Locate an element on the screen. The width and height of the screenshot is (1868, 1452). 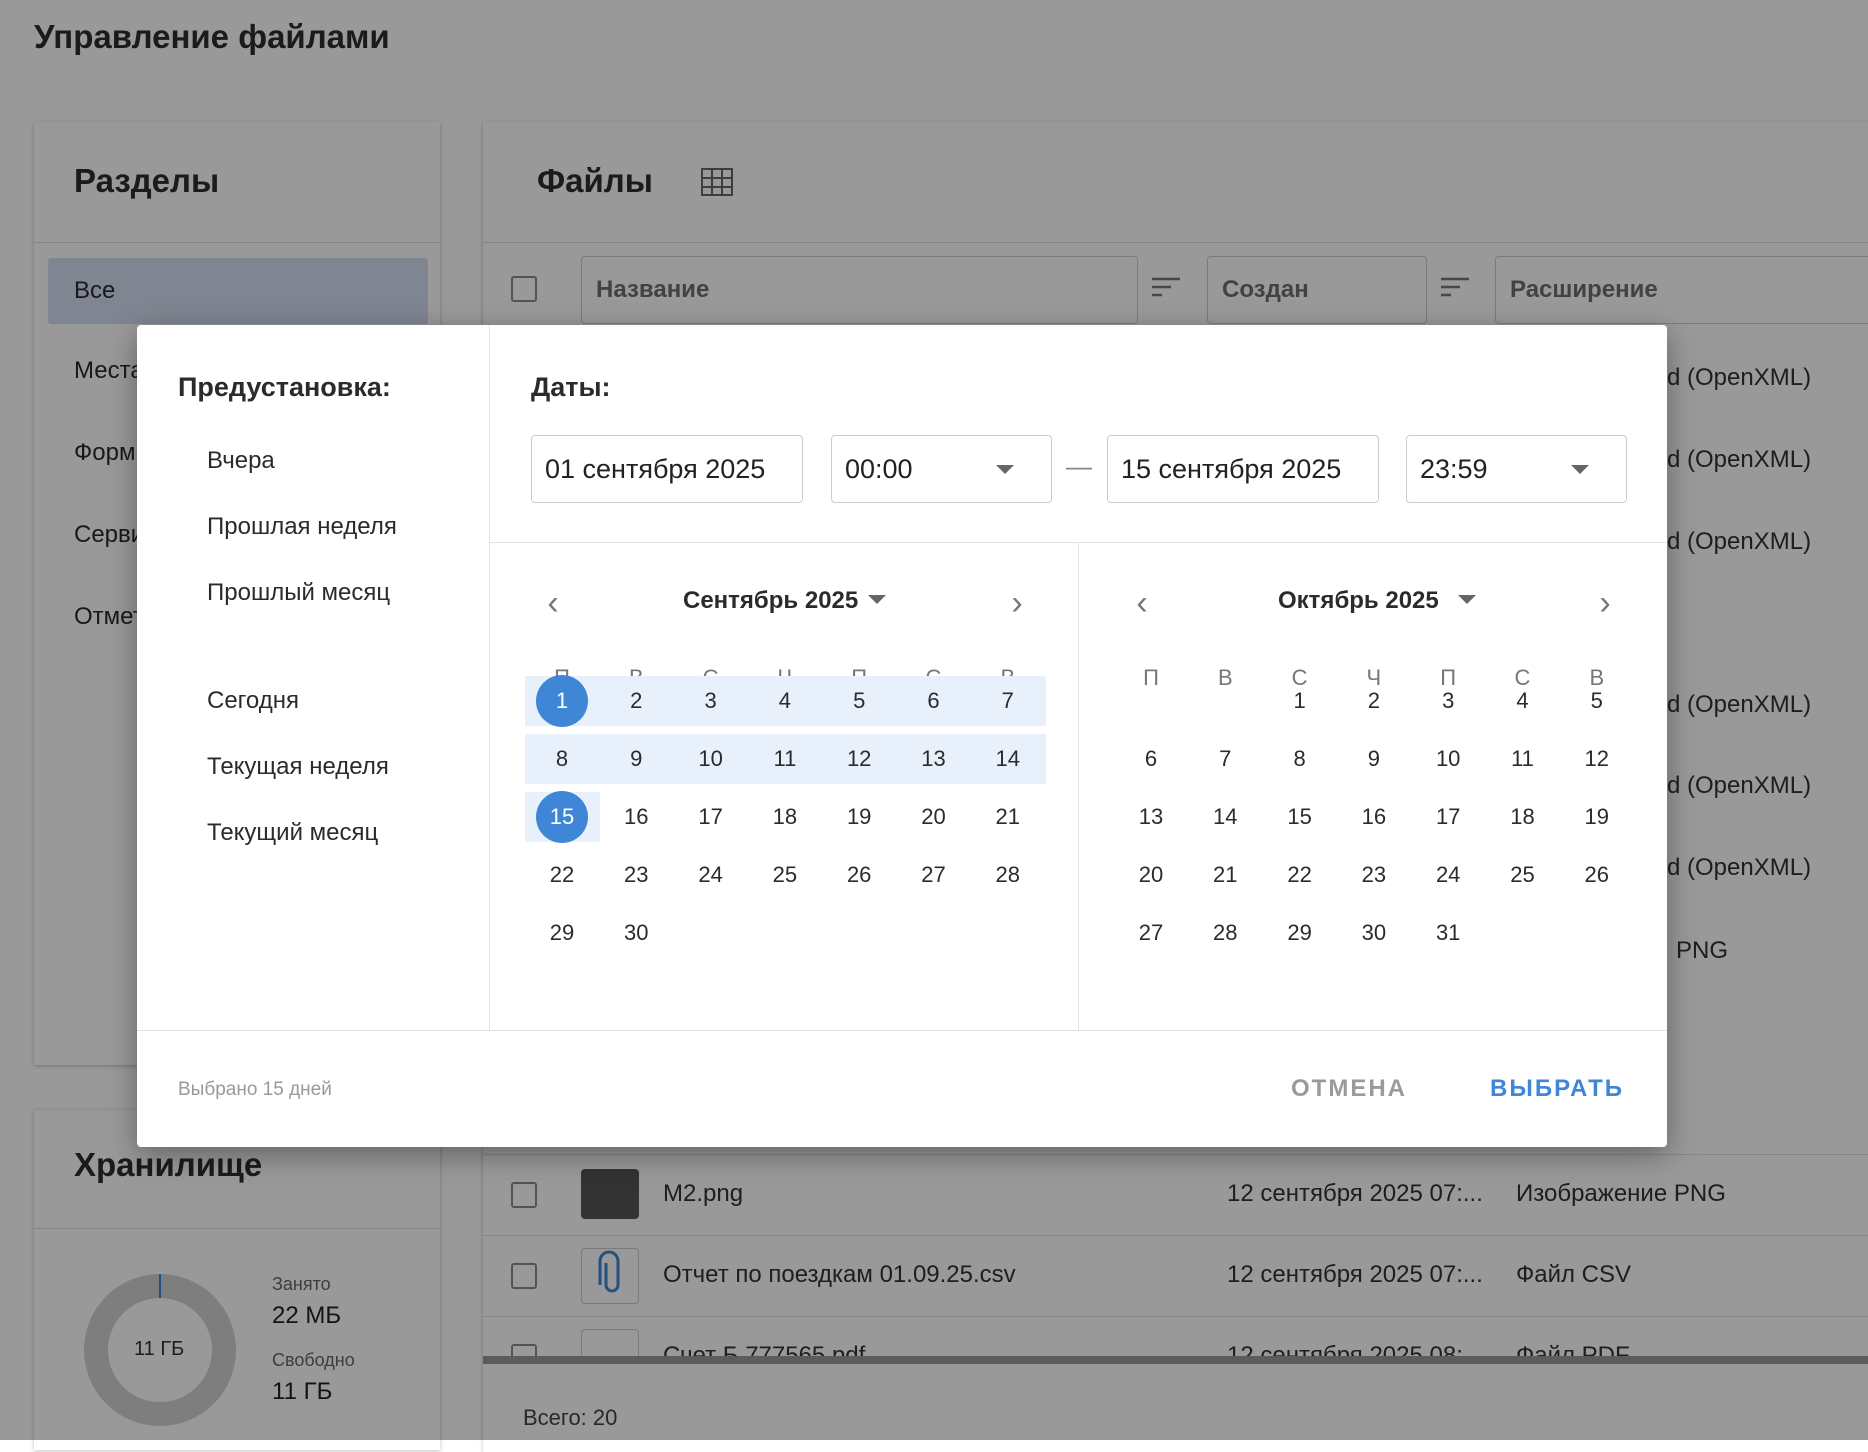
month-select-right-icon is located at coordinates (1467, 599).